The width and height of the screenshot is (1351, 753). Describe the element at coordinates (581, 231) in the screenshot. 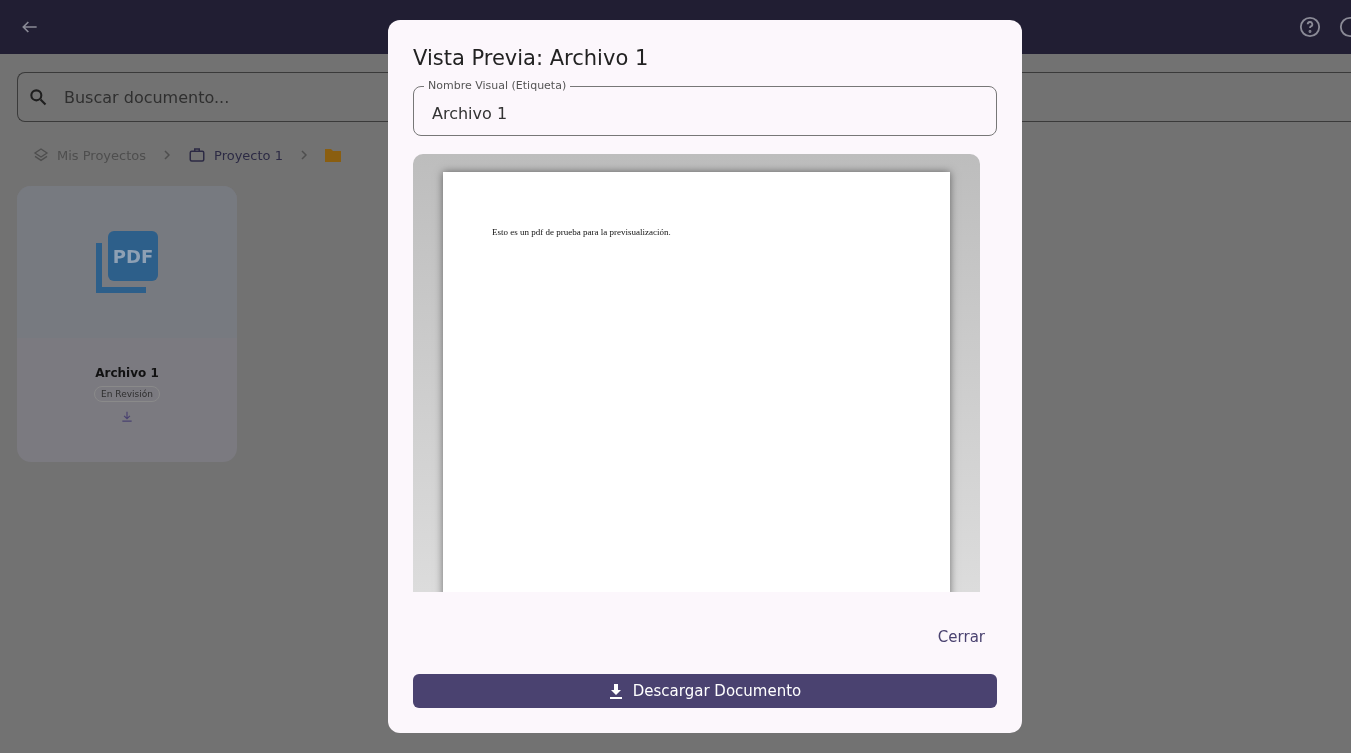

I see `pdf-text: Esto es un pdf de prueba para la previsualización.` at that location.